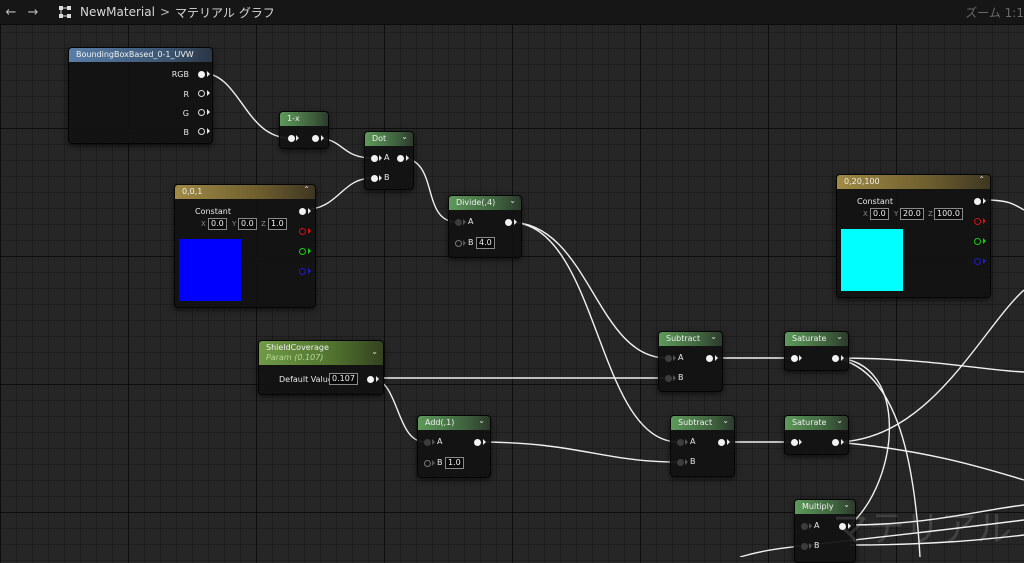 This screenshot has width=1024, height=563. Describe the element at coordinates (913, 236) in the screenshot. I see `constant-020100-node: 0,20,100 ⌃ Constant X 0.0 Y 20.0 Z 100.0` at that location.